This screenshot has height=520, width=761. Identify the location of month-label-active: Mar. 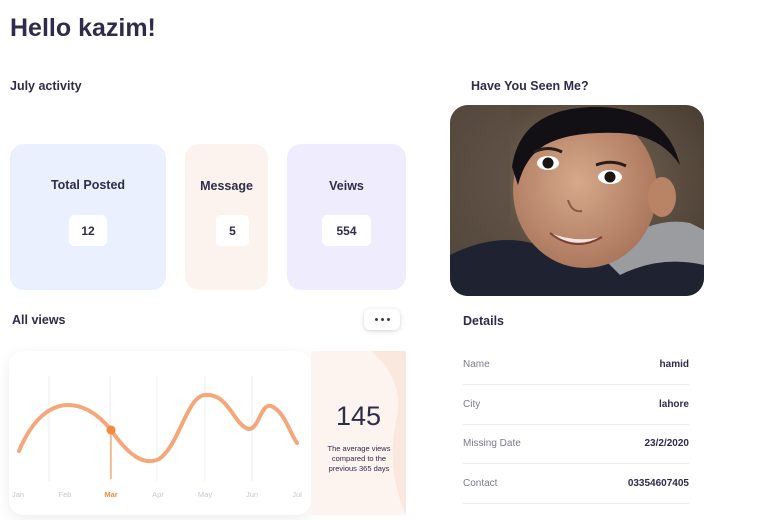
(110, 494).